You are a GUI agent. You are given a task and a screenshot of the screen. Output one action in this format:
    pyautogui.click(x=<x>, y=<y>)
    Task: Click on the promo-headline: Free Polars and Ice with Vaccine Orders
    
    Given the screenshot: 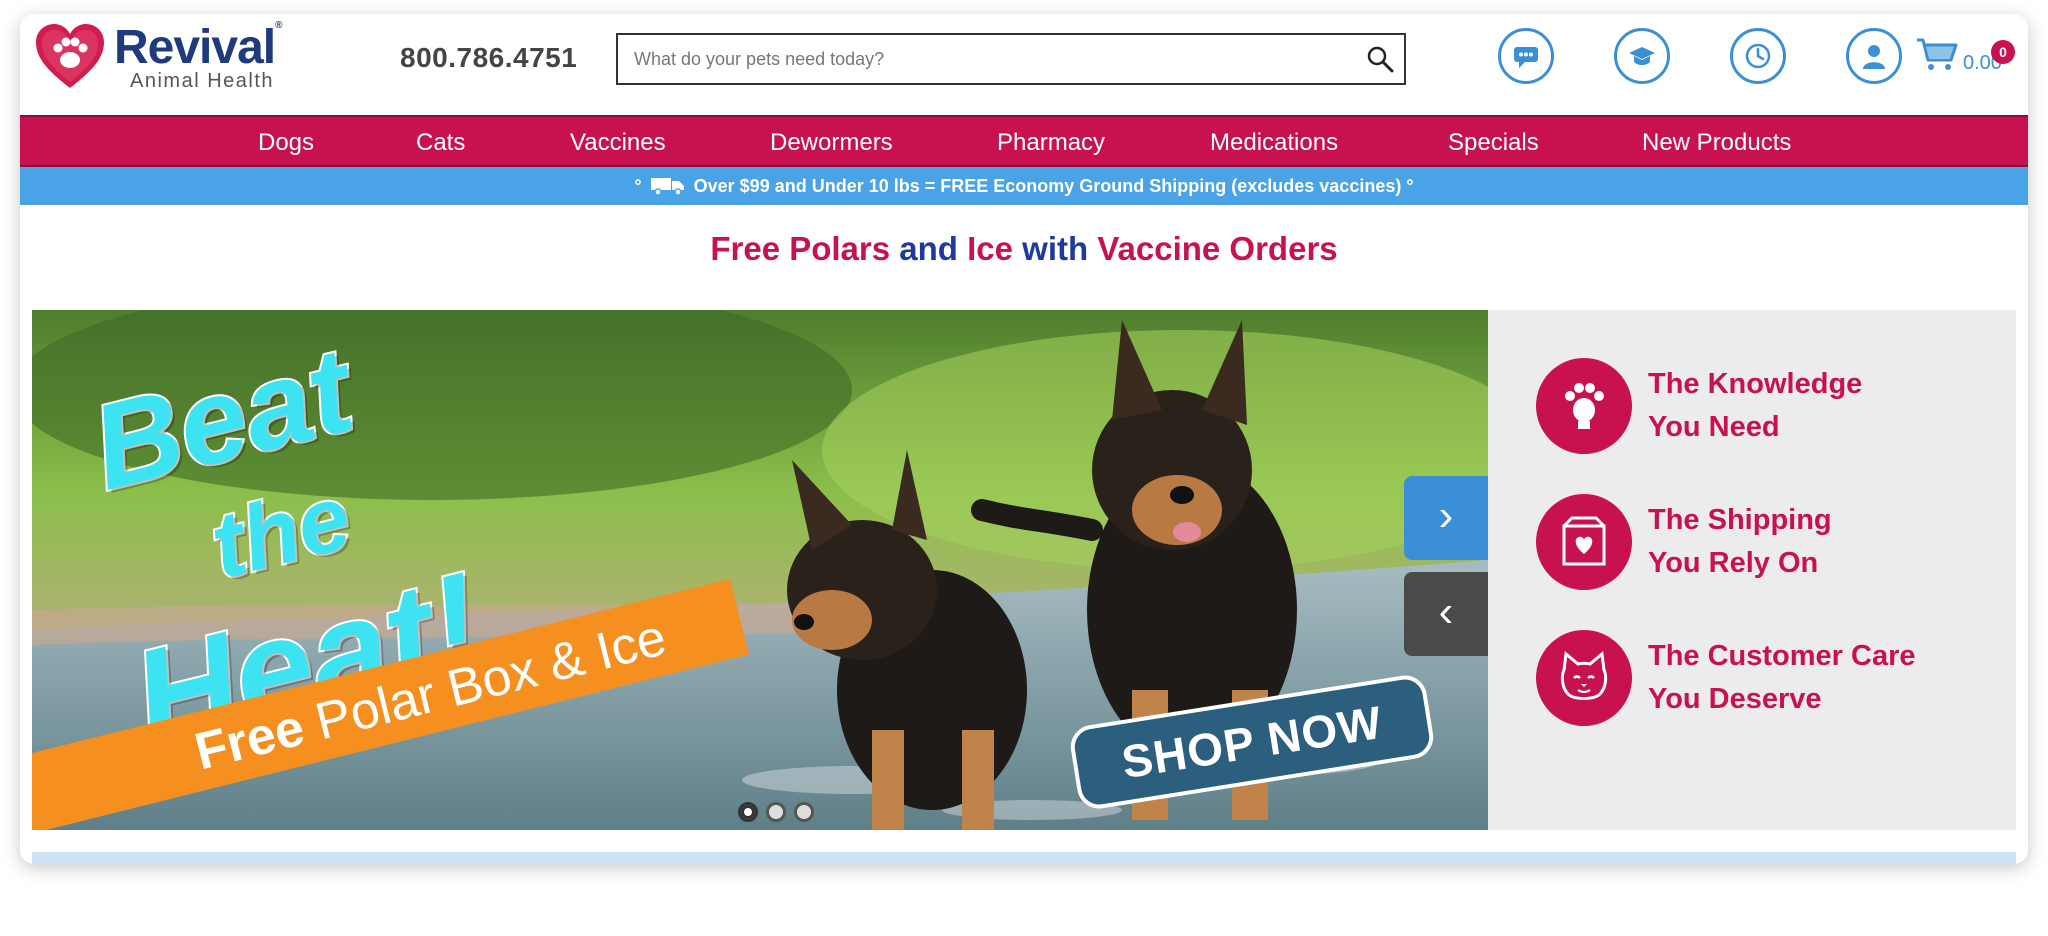 What is the action you would take?
    pyautogui.click(x=1024, y=249)
    